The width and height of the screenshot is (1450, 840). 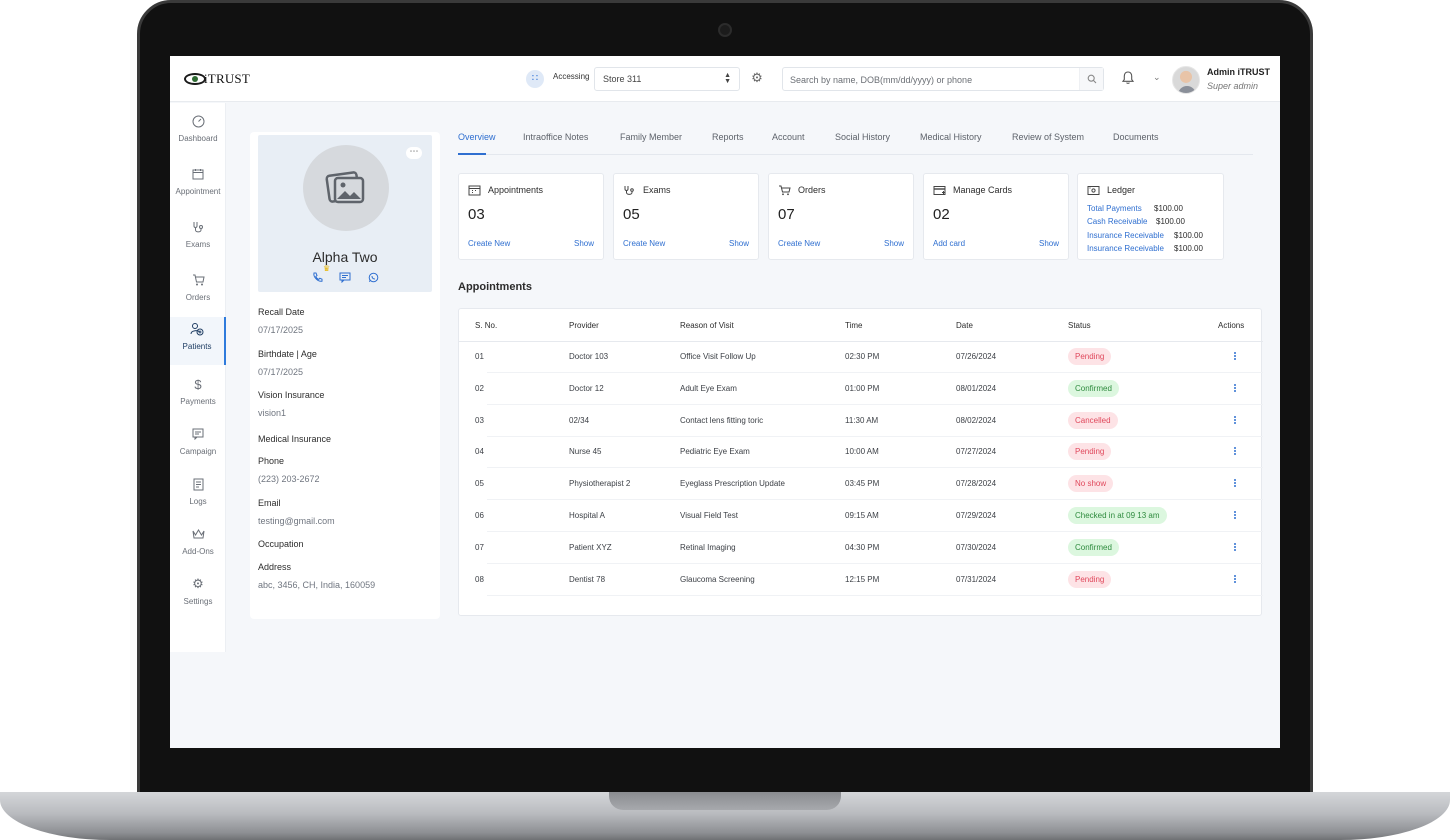 I want to click on nav-label: Exams, so click(x=198, y=244).